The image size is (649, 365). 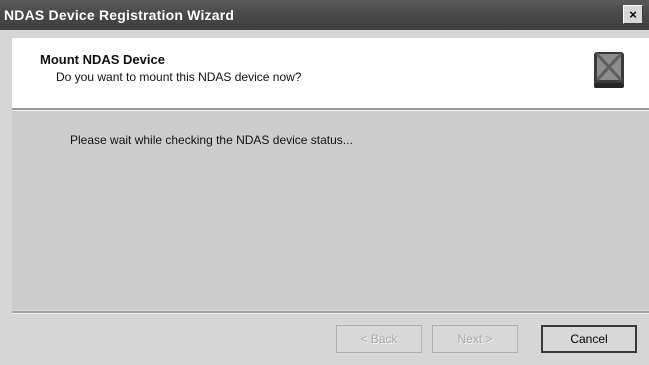 What do you see at coordinates (324, 15) in the screenshot?
I see `title-bar: NDAS Device Registration Wizard ×` at bounding box center [324, 15].